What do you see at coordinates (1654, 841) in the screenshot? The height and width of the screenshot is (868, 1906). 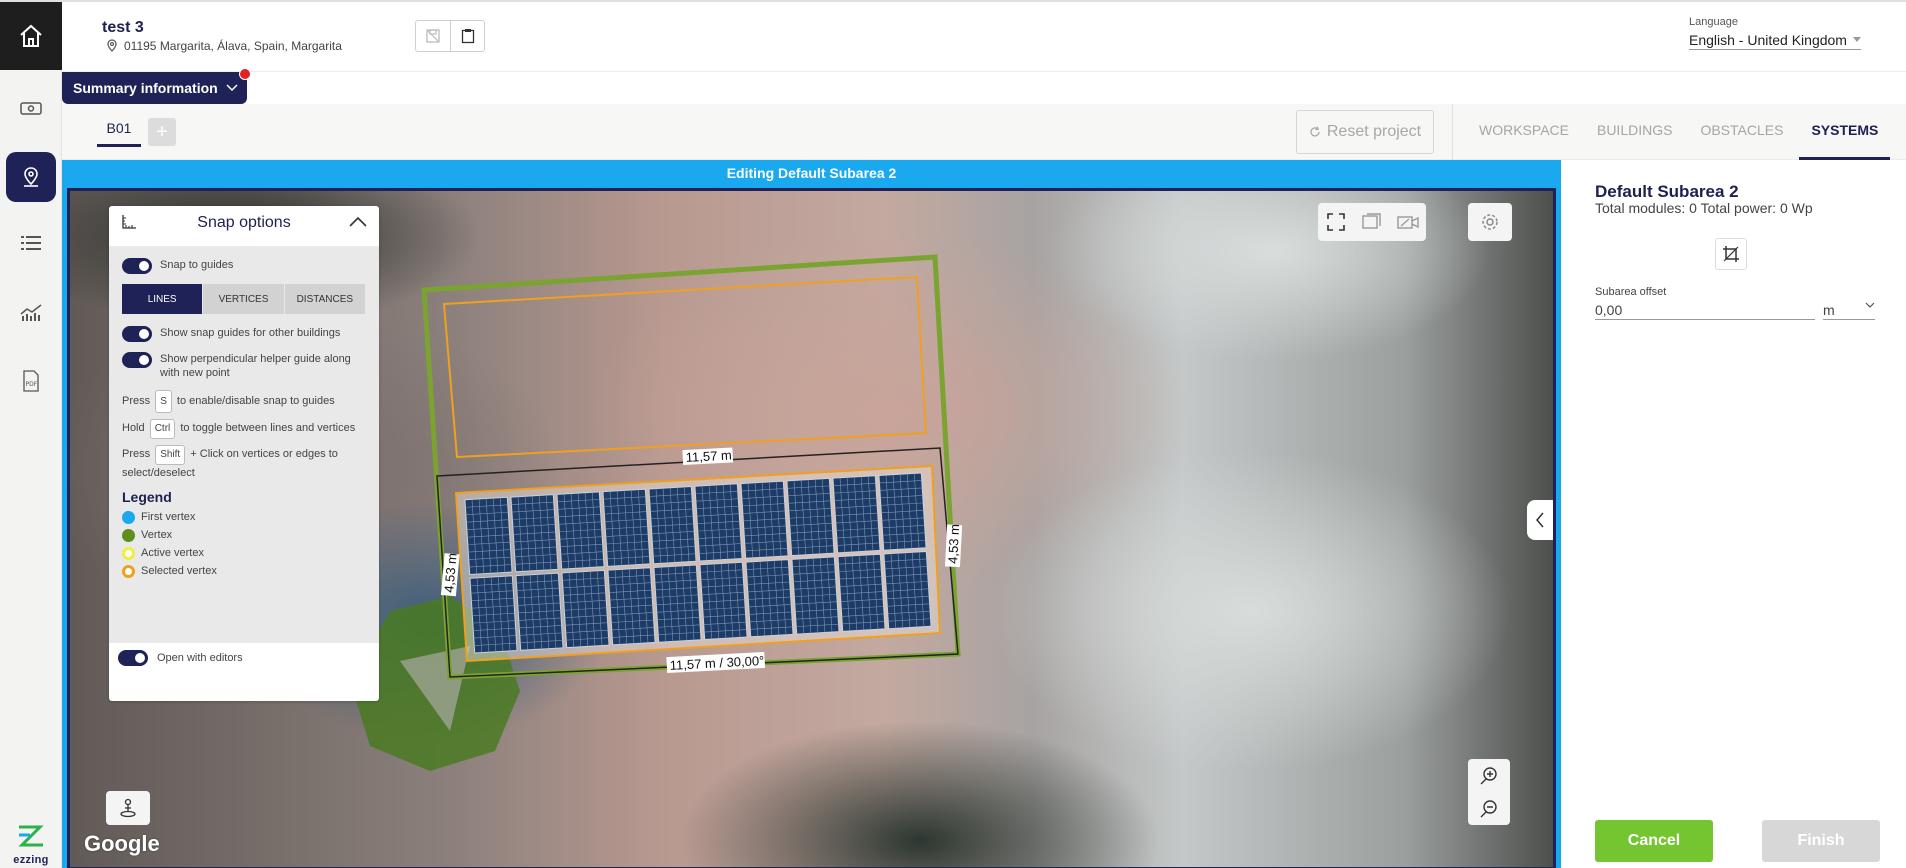 I see `cancel-button: Cancel` at bounding box center [1654, 841].